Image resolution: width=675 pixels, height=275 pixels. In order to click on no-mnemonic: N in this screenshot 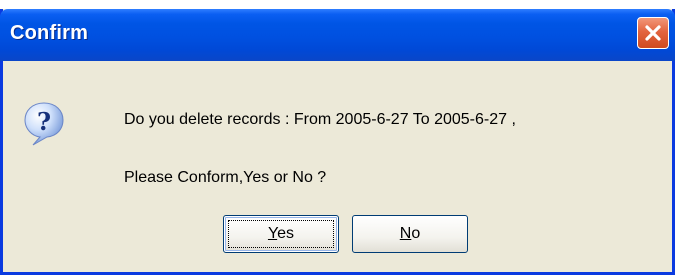, I will do `click(405, 233)`.